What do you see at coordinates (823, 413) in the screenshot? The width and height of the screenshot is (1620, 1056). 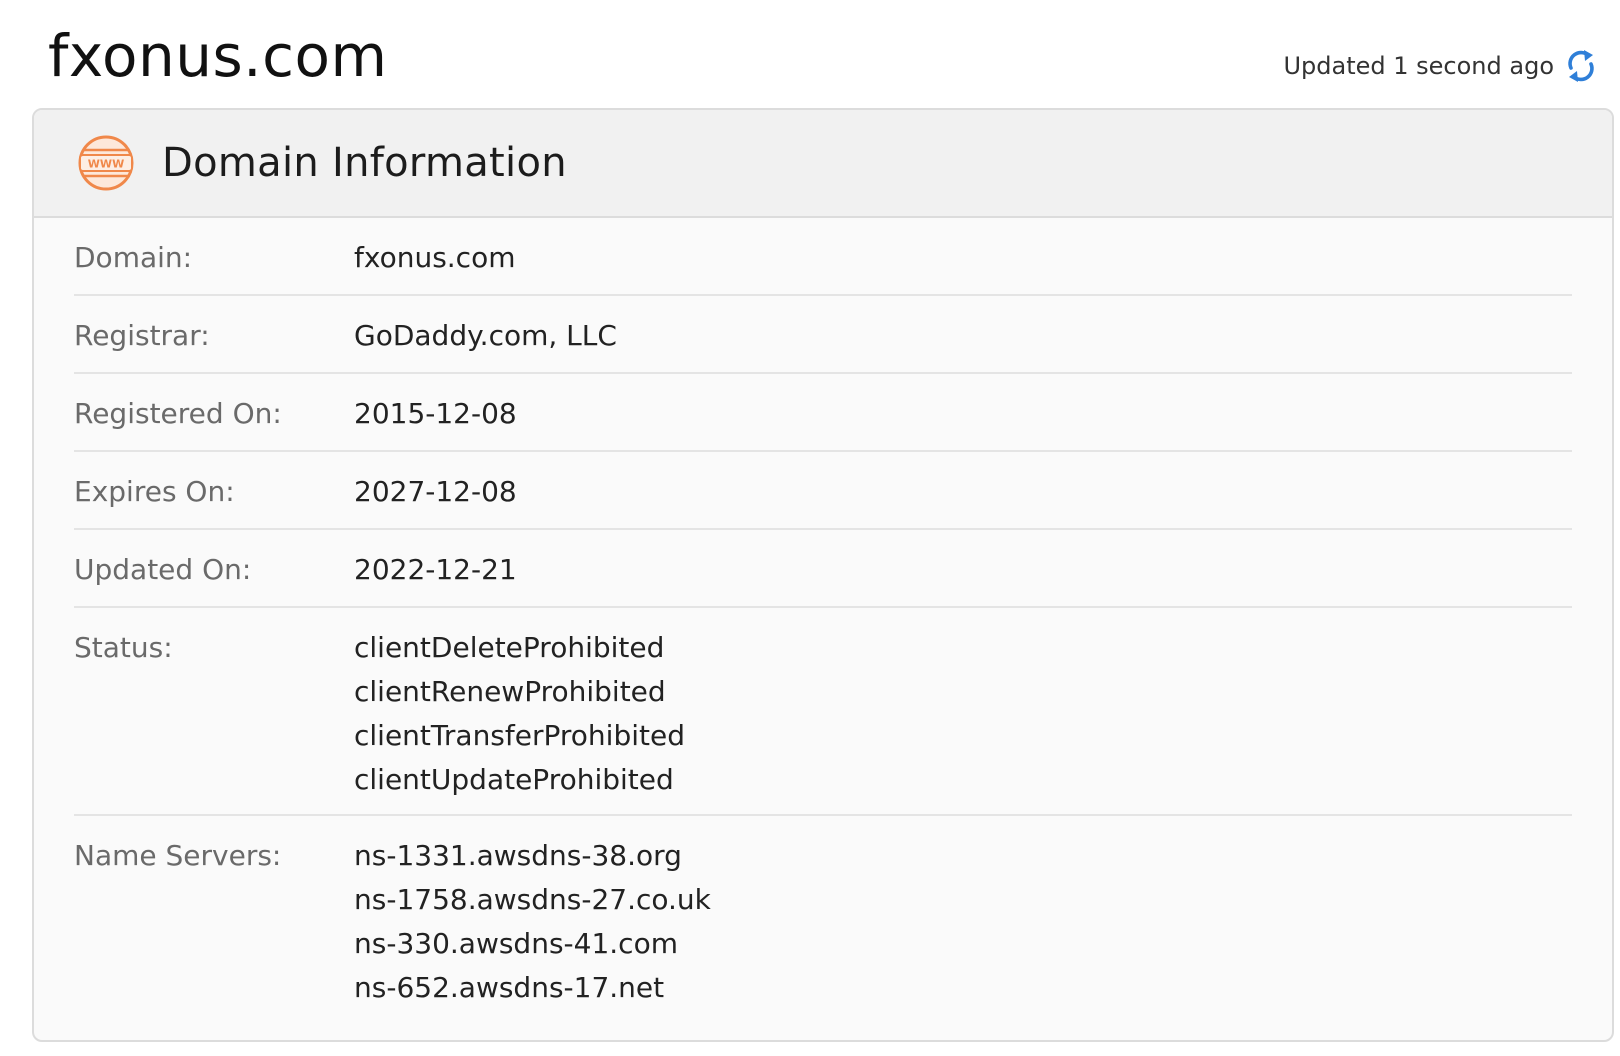 I see `row-registered-on: Registered On: 2015-12-08` at bounding box center [823, 413].